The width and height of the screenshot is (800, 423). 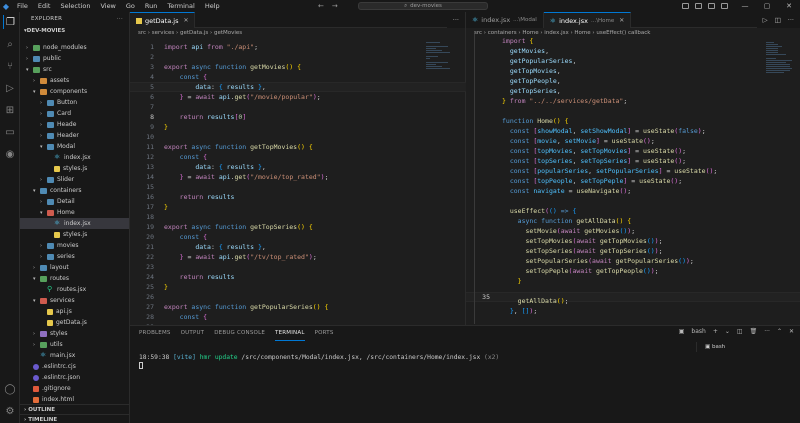 What do you see at coordinates (74, 355) in the screenshot?
I see `tree-item: ⚛ main.jsx` at bounding box center [74, 355].